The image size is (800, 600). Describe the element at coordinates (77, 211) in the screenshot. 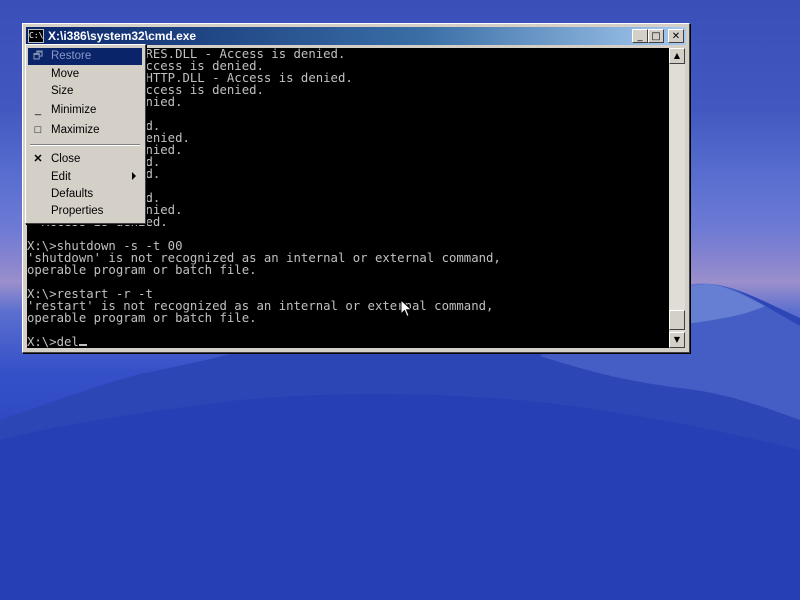

I see `menu-item-label: Properties` at that location.